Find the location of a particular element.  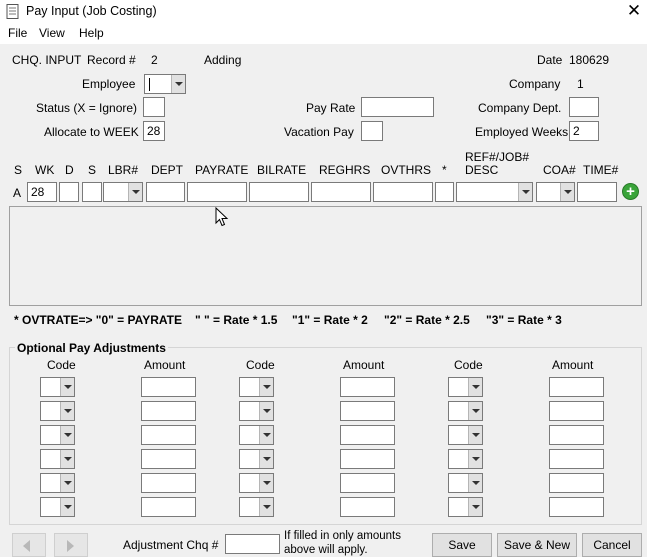

s-field is located at coordinates (92, 192).